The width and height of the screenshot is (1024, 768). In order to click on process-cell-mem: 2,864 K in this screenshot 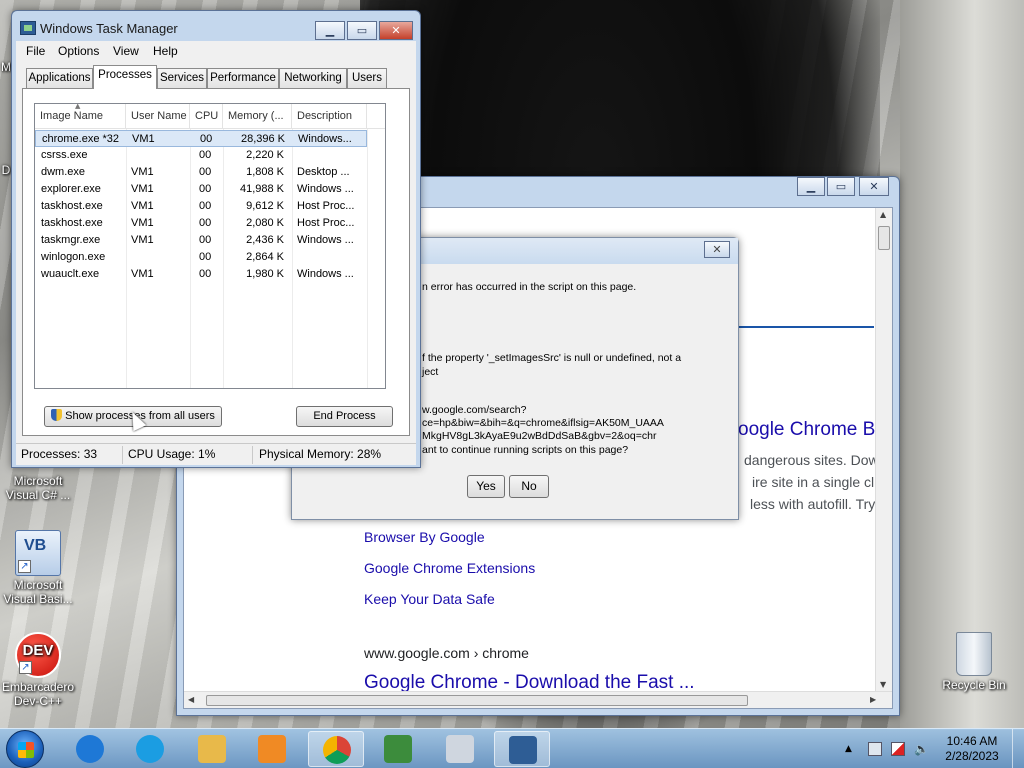, I will do `click(265, 257)`.